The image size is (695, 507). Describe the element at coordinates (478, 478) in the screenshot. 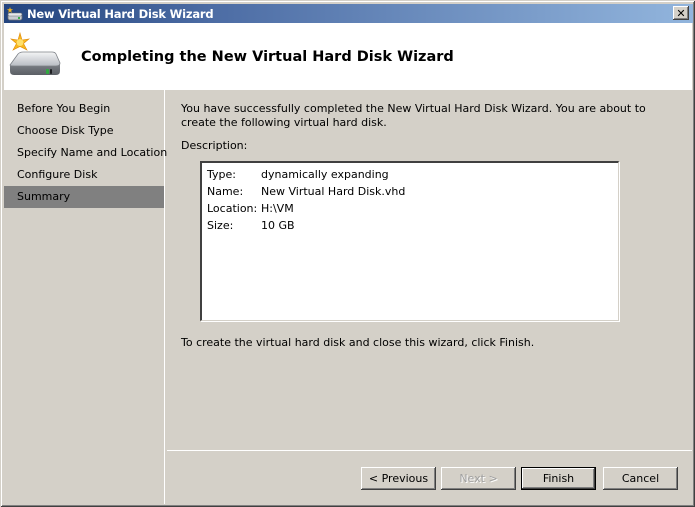

I see `next-button: Next >` at that location.